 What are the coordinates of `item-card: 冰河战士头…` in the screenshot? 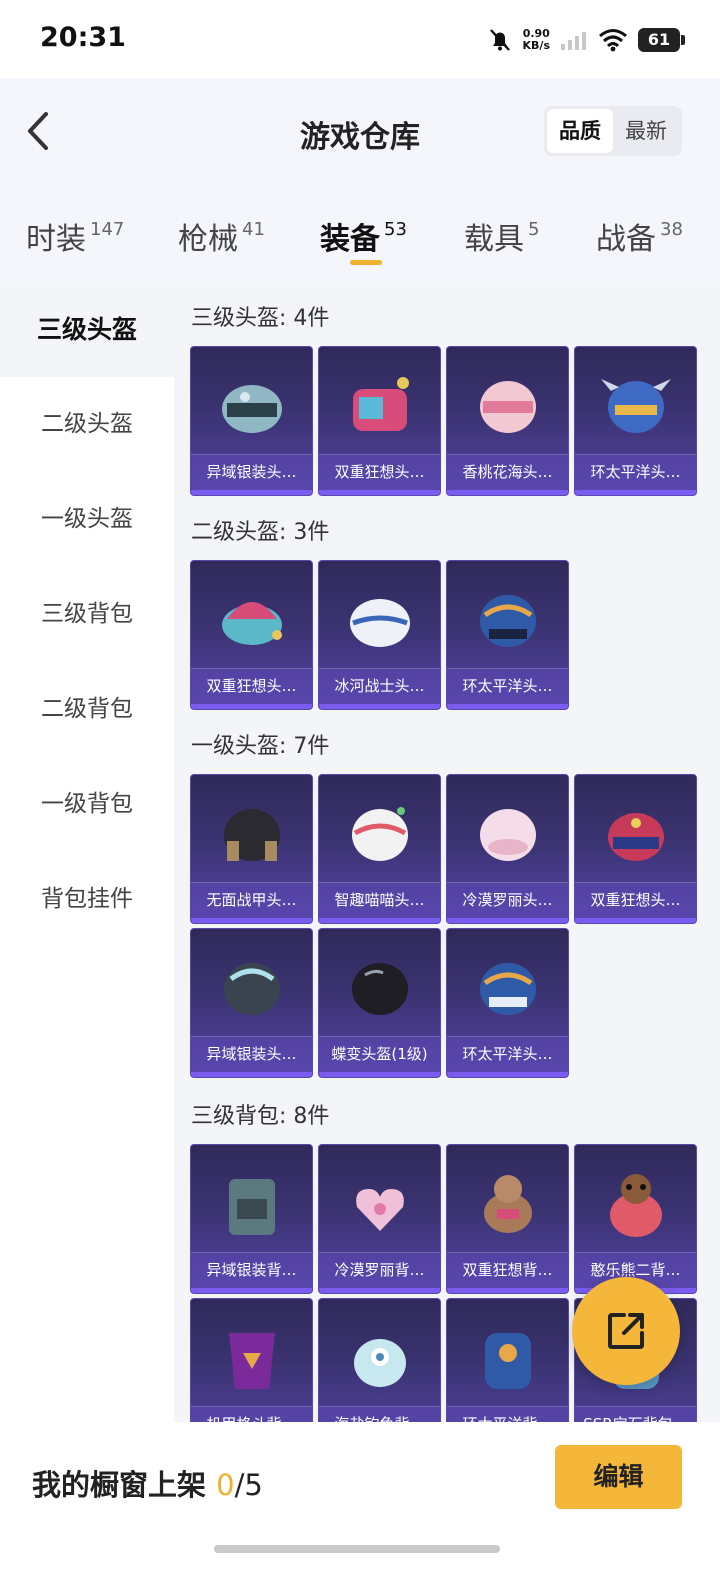 It's located at (379, 635).